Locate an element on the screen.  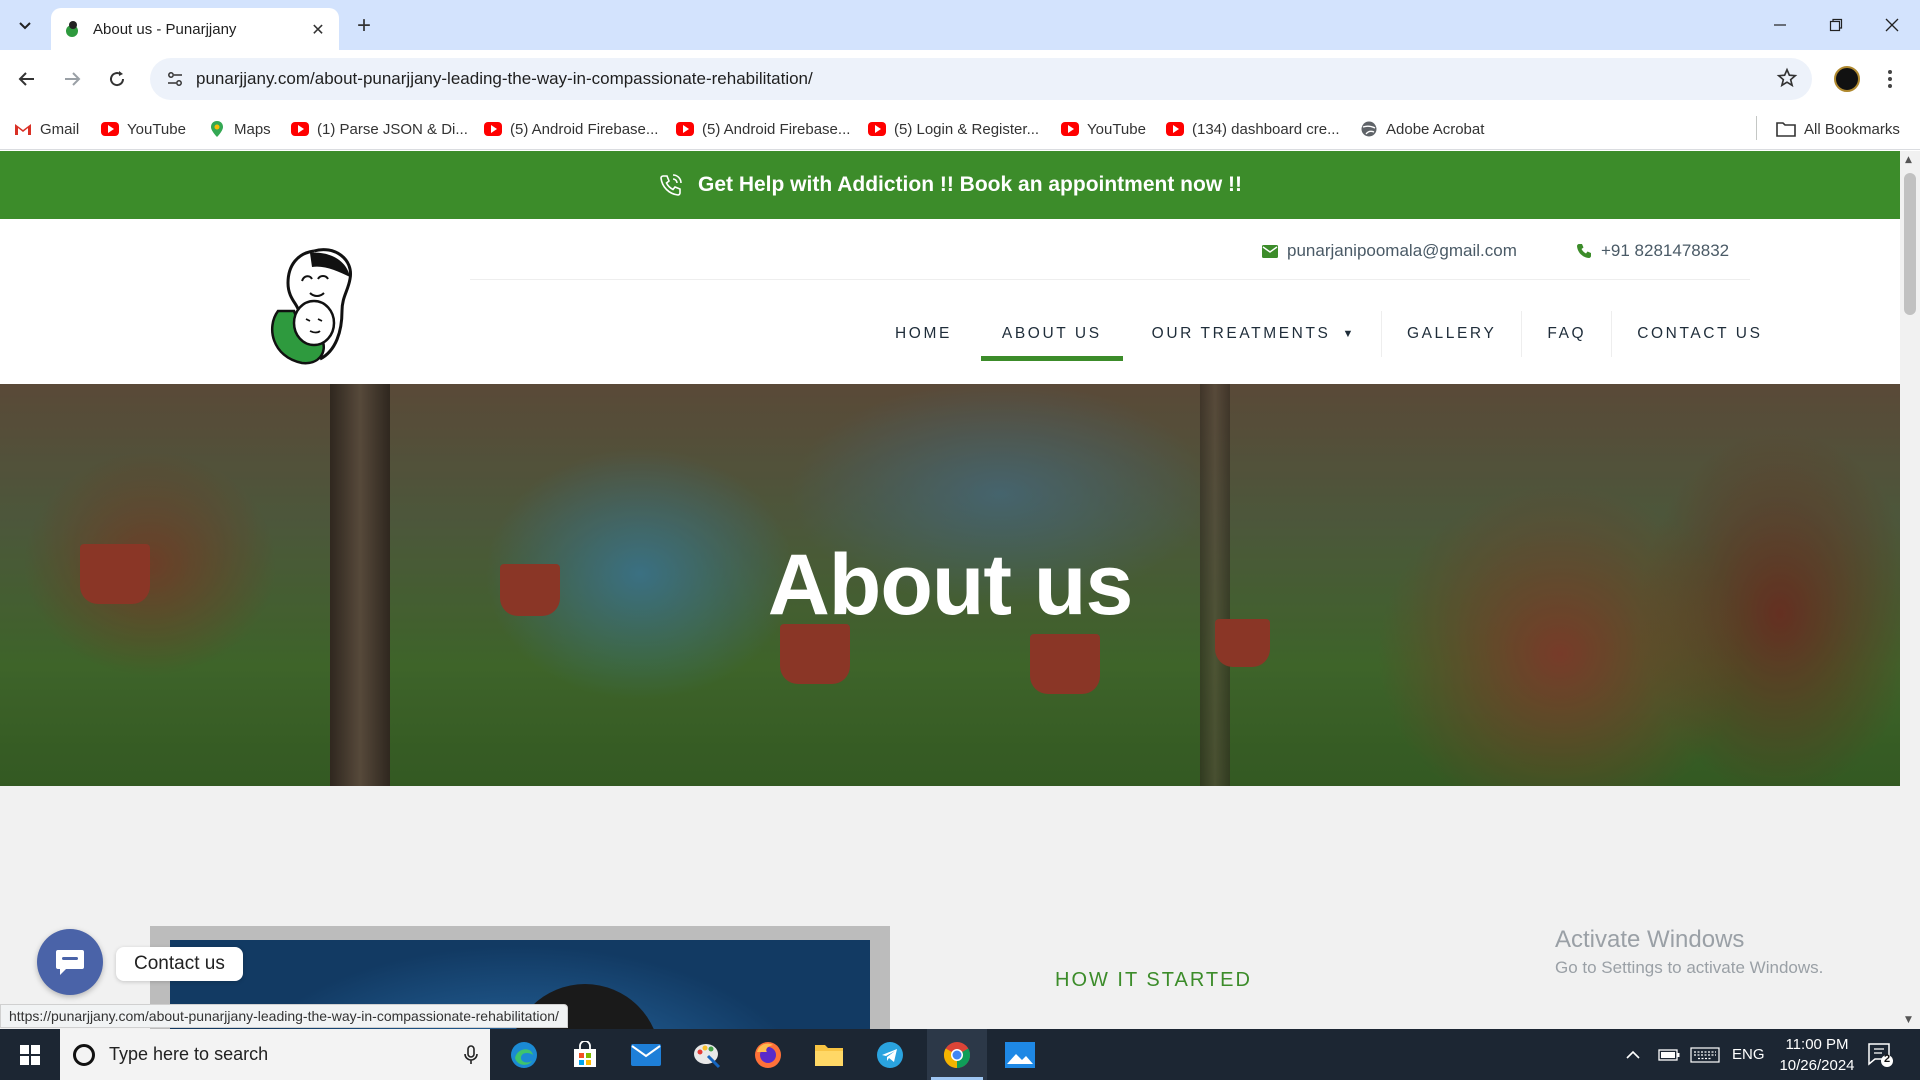
contact-chat-button is located at coordinates (70, 962).